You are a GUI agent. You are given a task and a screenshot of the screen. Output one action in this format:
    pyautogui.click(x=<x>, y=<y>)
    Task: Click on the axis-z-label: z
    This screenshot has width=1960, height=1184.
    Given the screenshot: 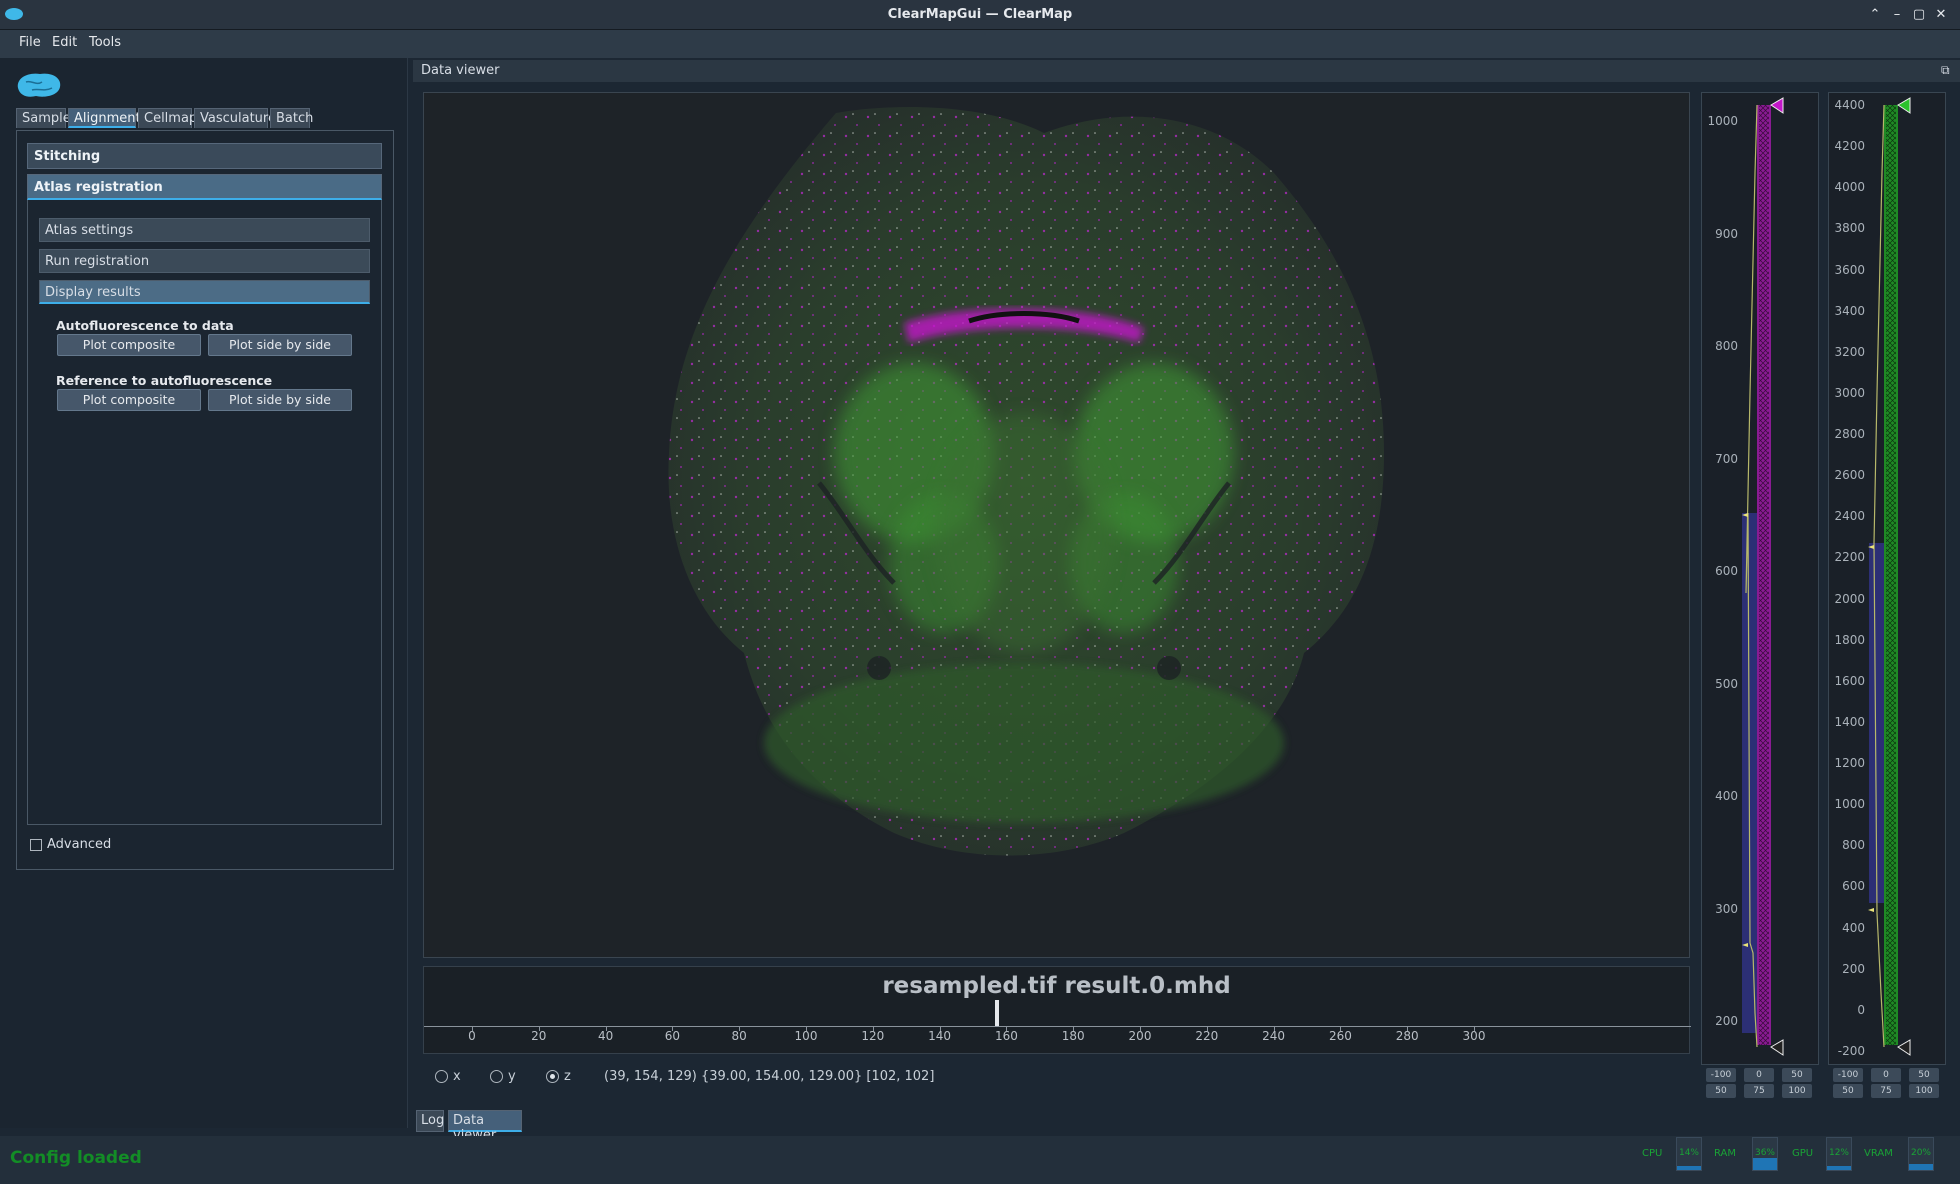 What is the action you would take?
    pyautogui.click(x=567, y=1076)
    